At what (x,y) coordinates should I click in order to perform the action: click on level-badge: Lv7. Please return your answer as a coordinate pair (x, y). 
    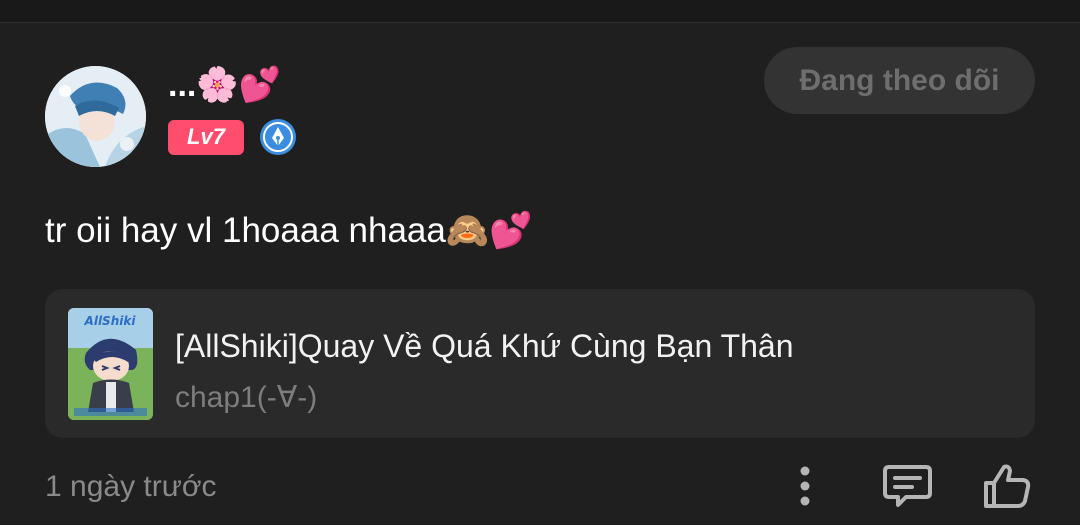
    Looking at the image, I should click on (206, 137).